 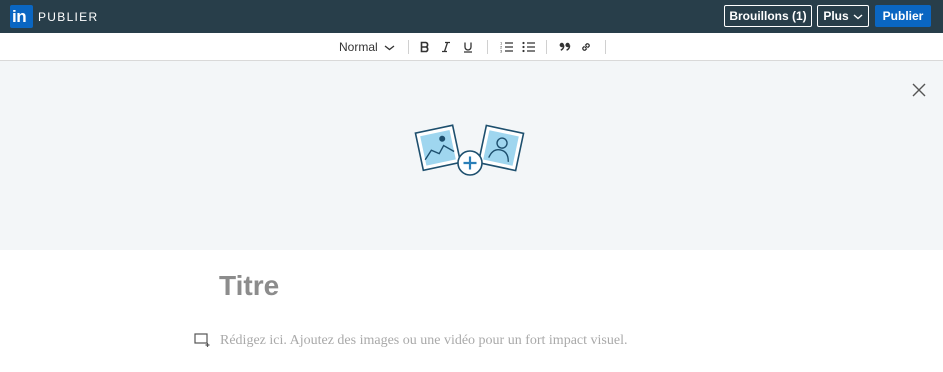 I want to click on profile-photo-icon, so click(x=501, y=148).